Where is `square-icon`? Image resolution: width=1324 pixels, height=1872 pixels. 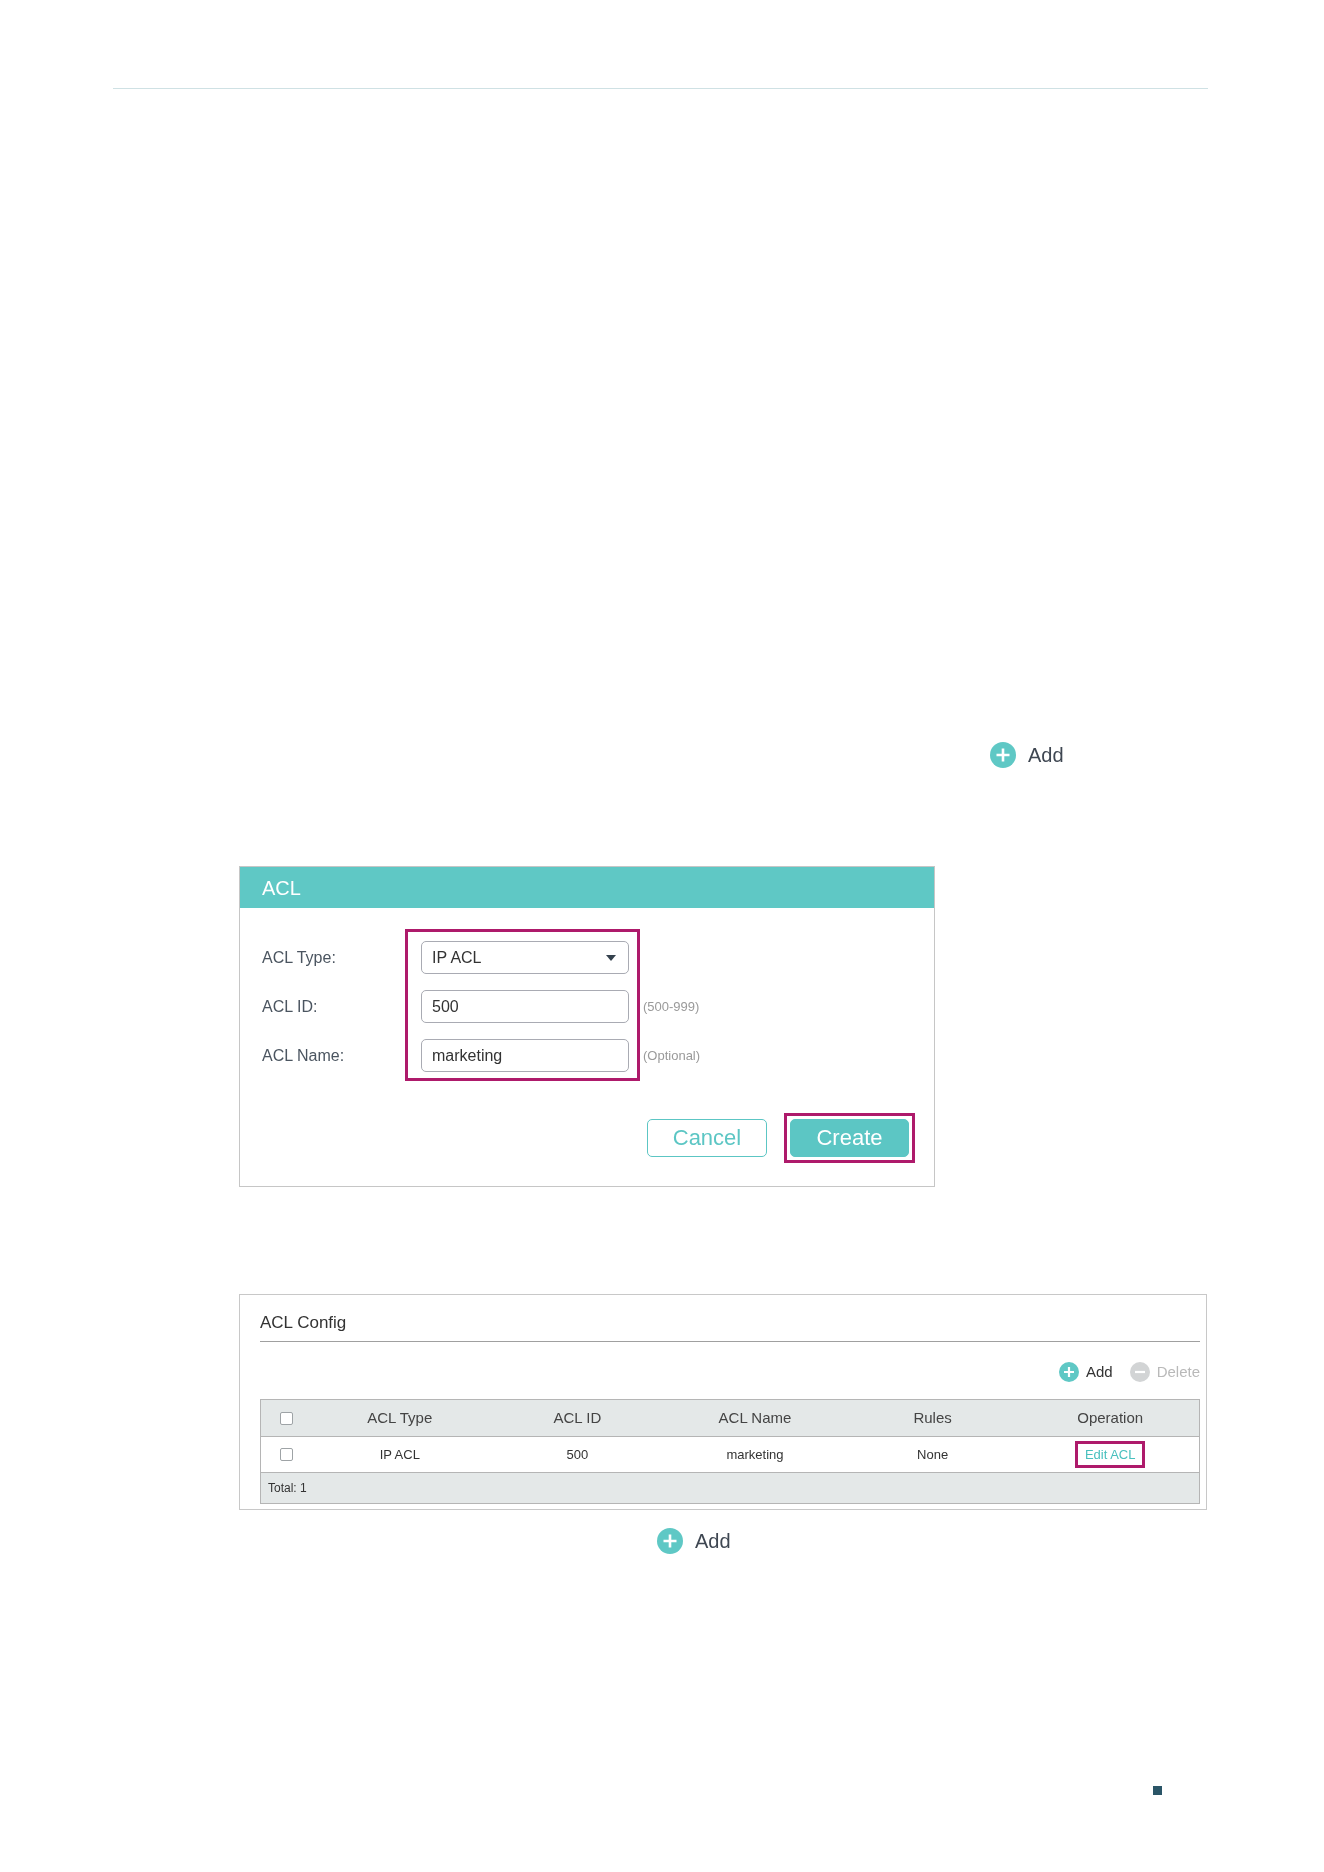 square-icon is located at coordinates (1157, 1790).